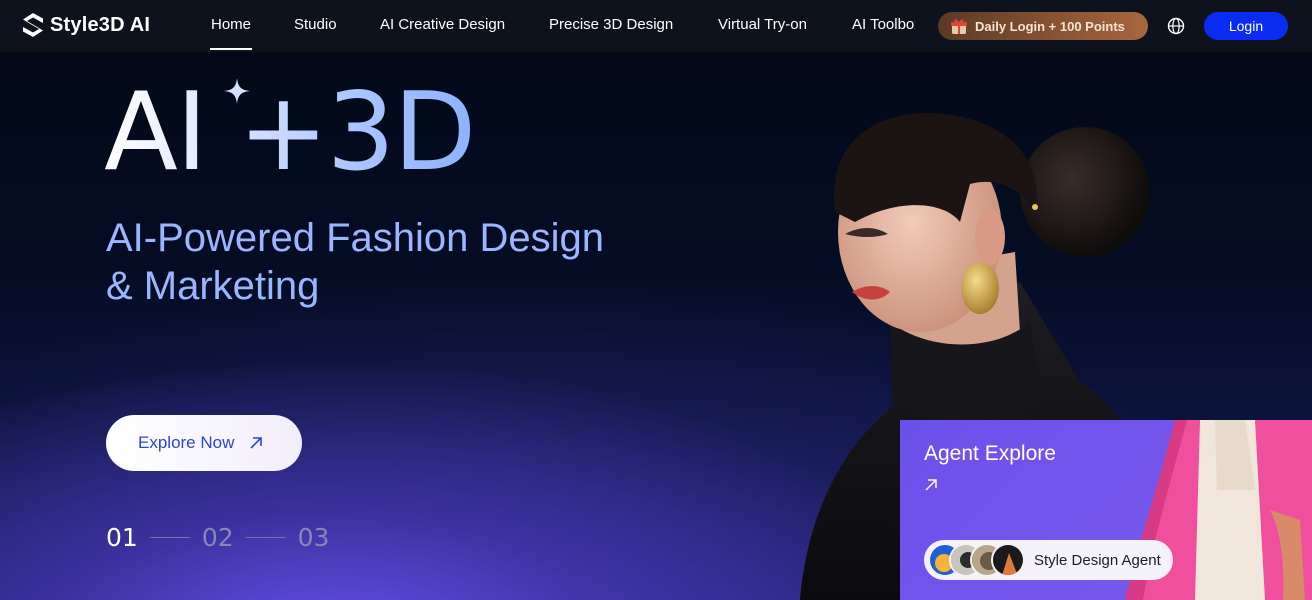 The image size is (1312, 600). Describe the element at coordinates (186, 442) in the screenshot. I see `explore-now-label: Explore Now` at that location.